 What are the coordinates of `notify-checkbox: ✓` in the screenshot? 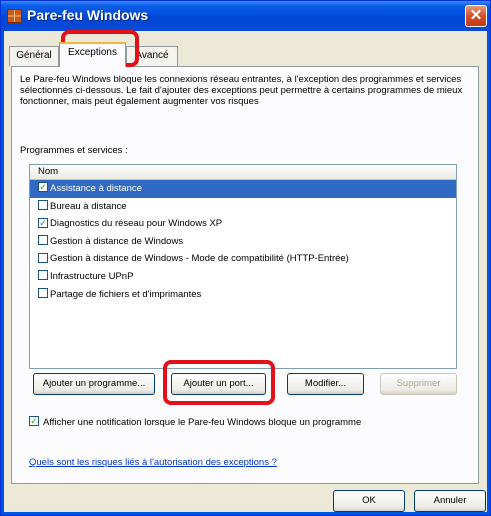 It's located at (34, 421).